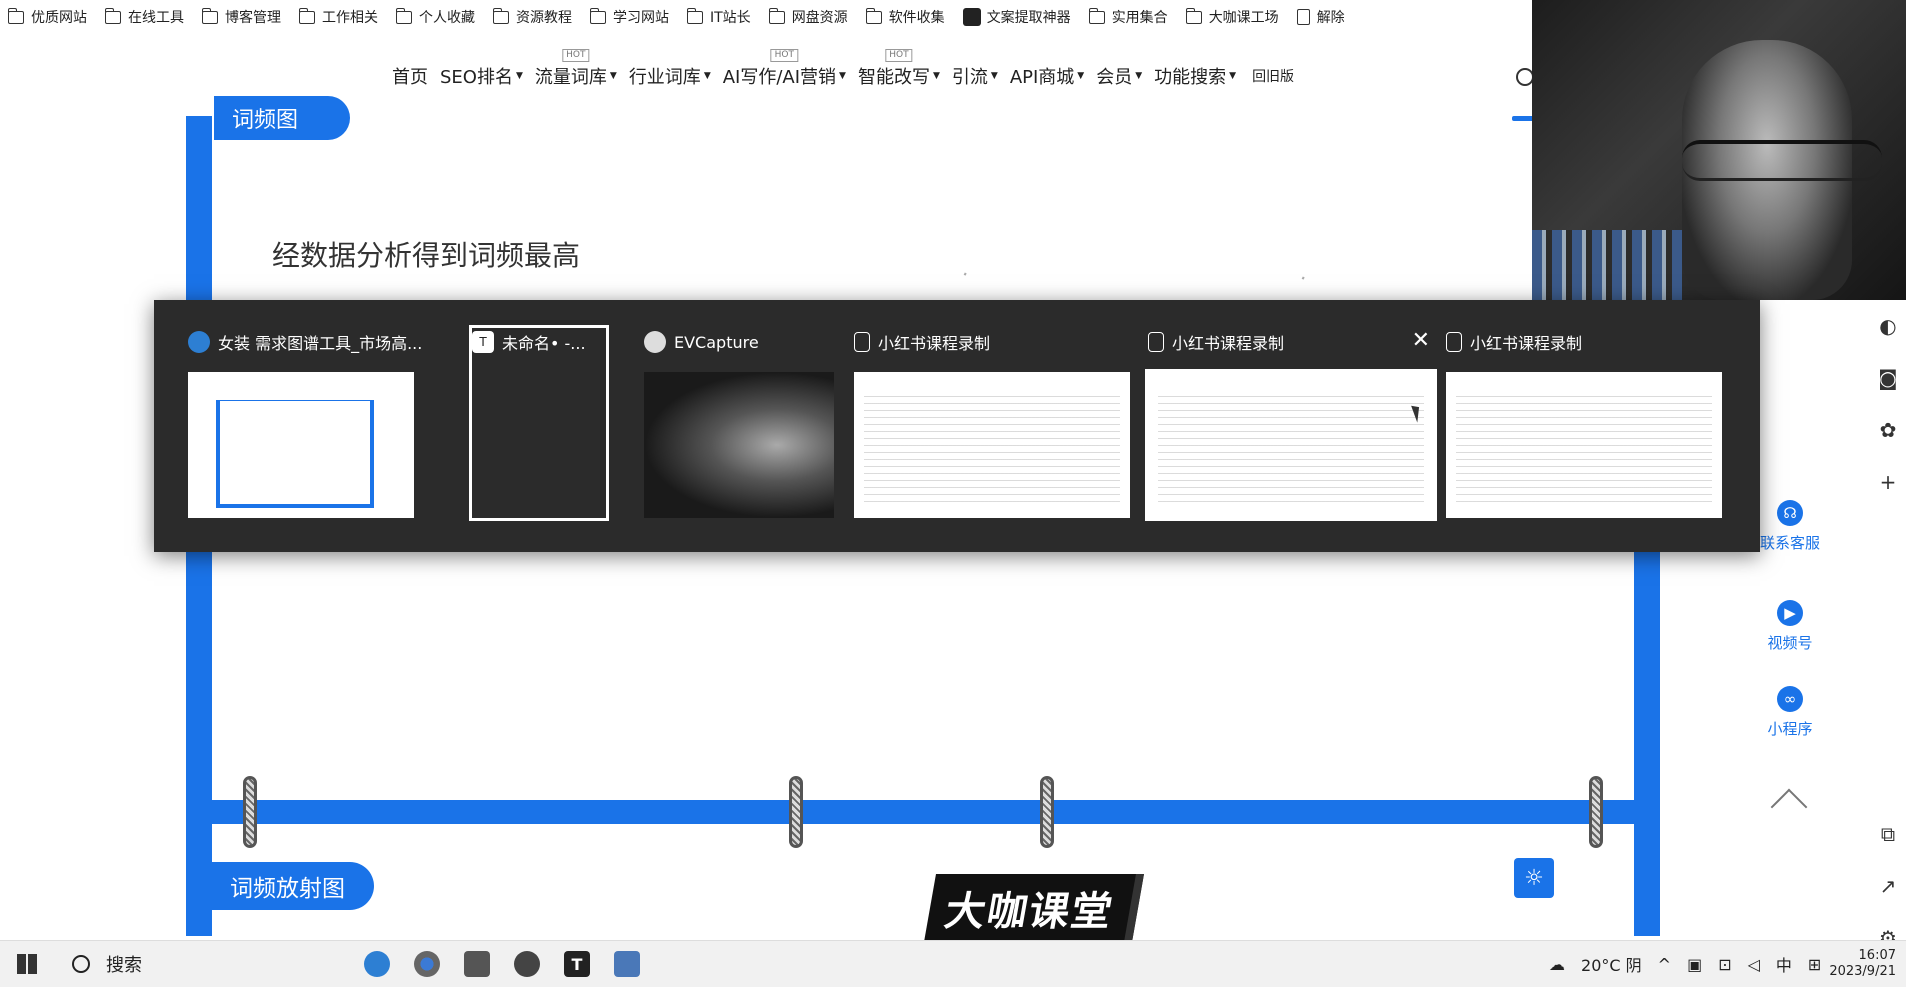  What do you see at coordinates (1047, 812) in the screenshot?
I see `binder-ring` at bounding box center [1047, 812].